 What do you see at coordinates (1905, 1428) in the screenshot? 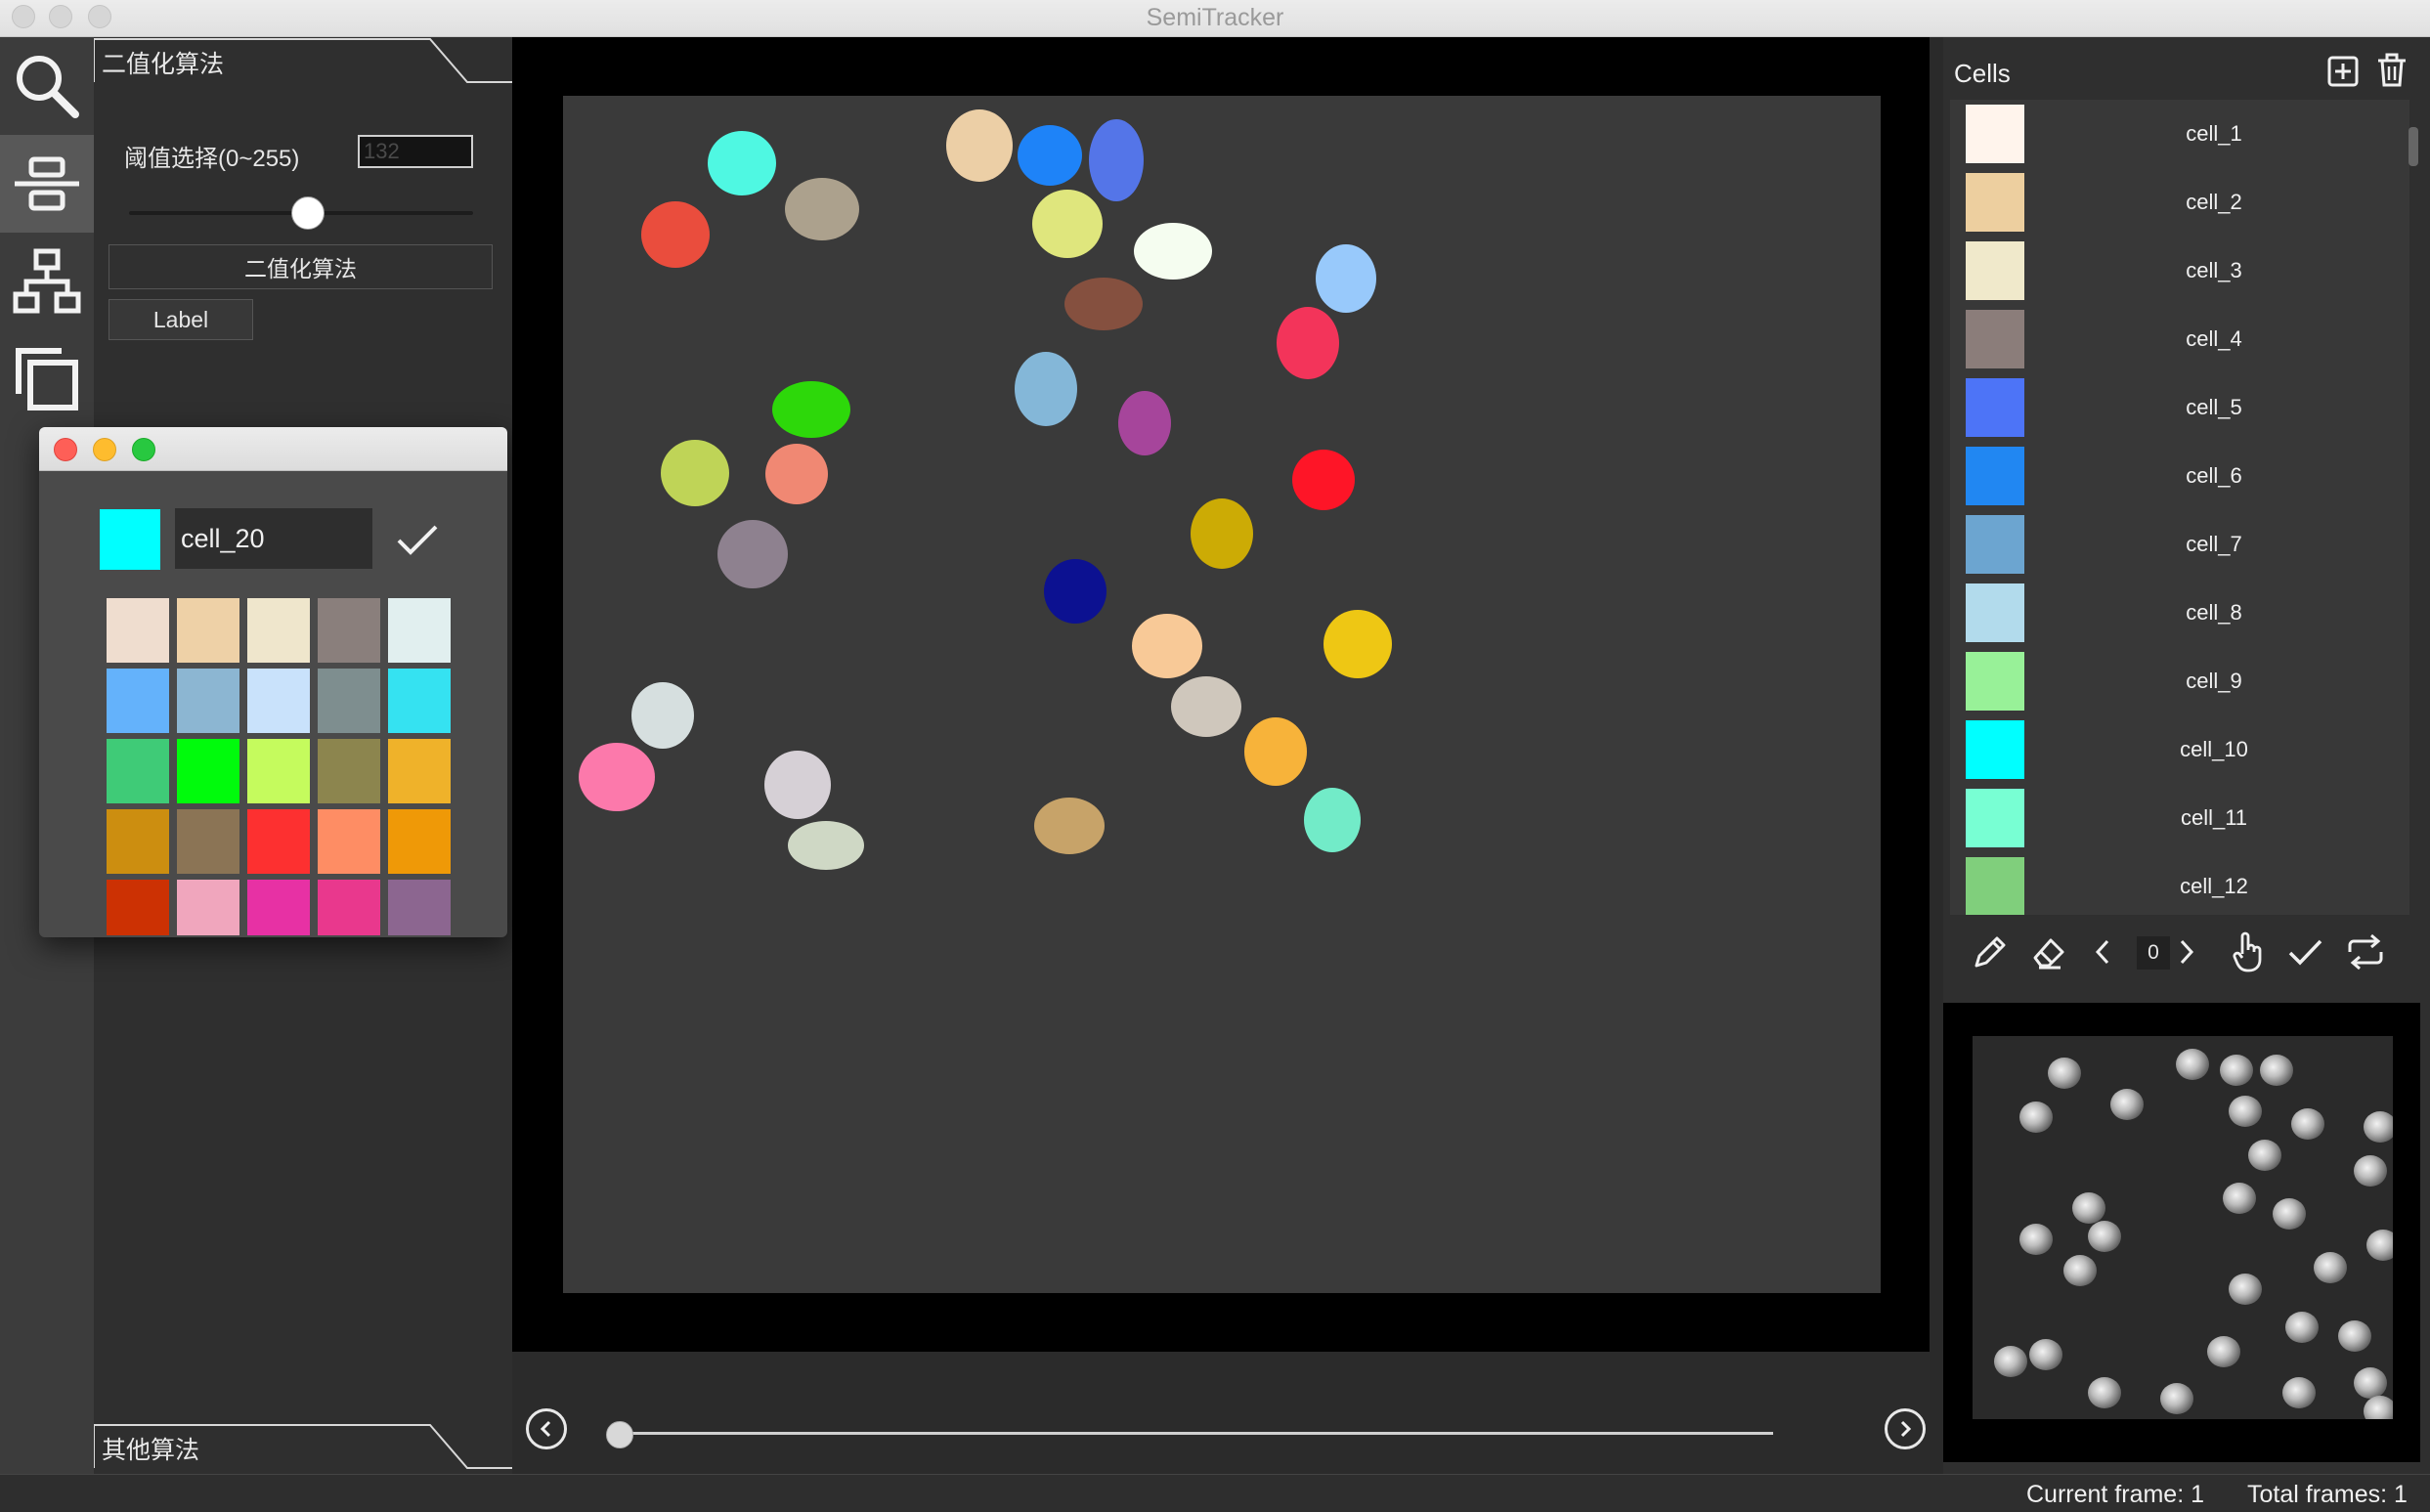
I see `next-frame-button` at bounding box center [1905, 1428].